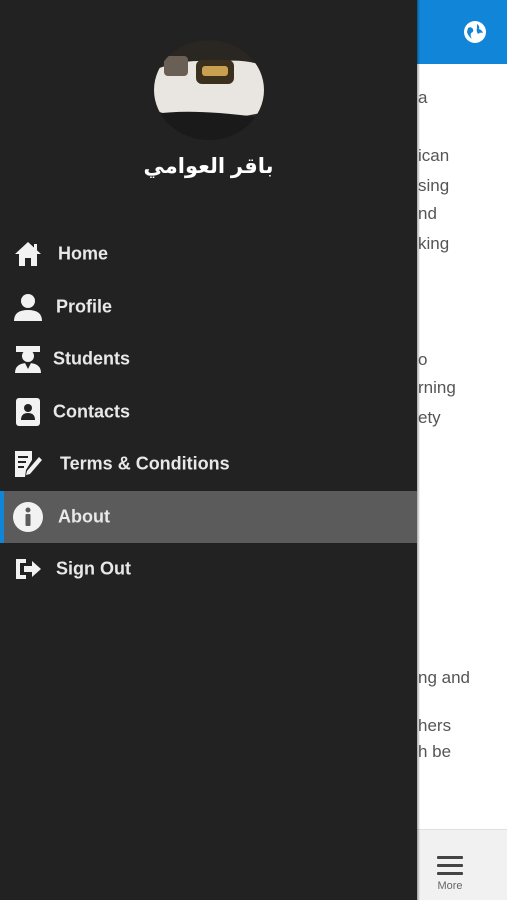  Describe the element at coordinates (434, 185) in the screenshot. I see `background-text-line: sing` at that location.